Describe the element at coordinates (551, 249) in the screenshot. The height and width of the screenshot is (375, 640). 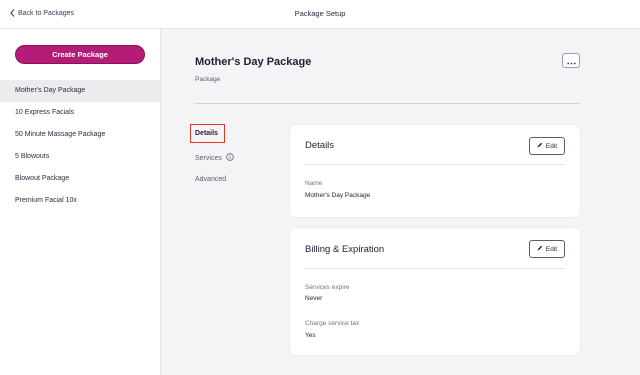
I see `billing-edit-label: Edit` at that location.